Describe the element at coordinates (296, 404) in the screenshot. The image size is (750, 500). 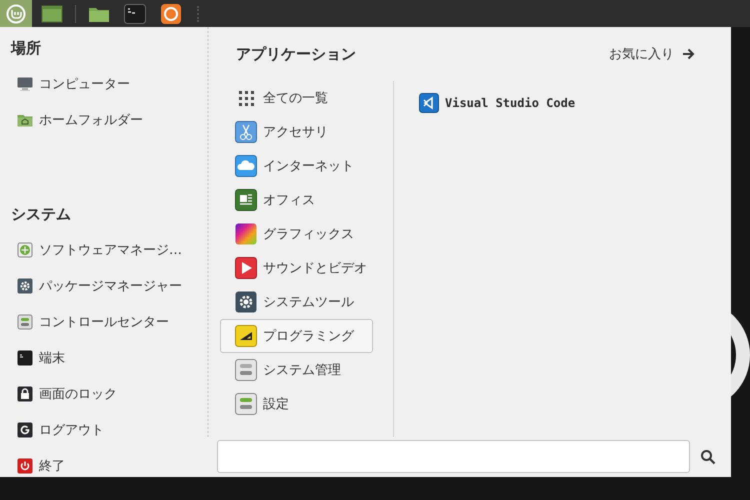
I see `category-item: 設定` at that location.